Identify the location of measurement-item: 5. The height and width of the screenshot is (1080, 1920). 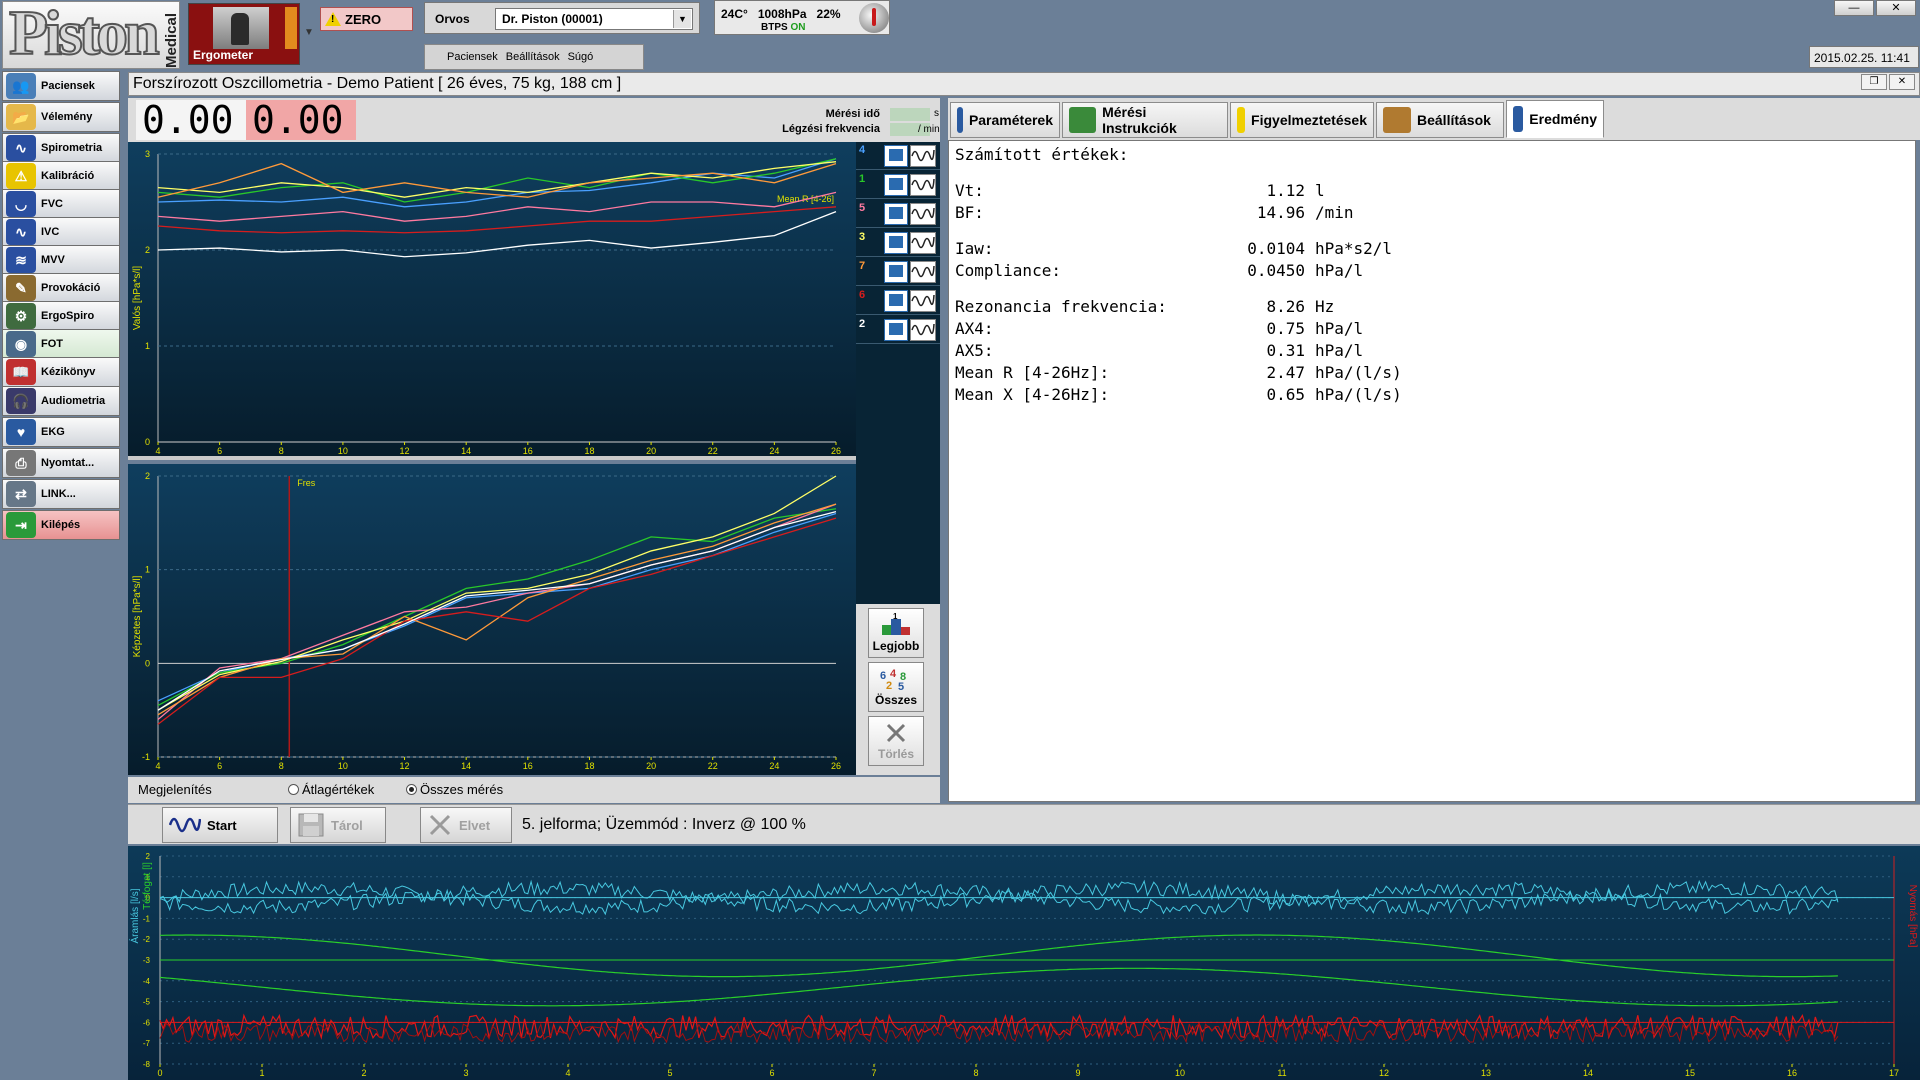
(898, 214).